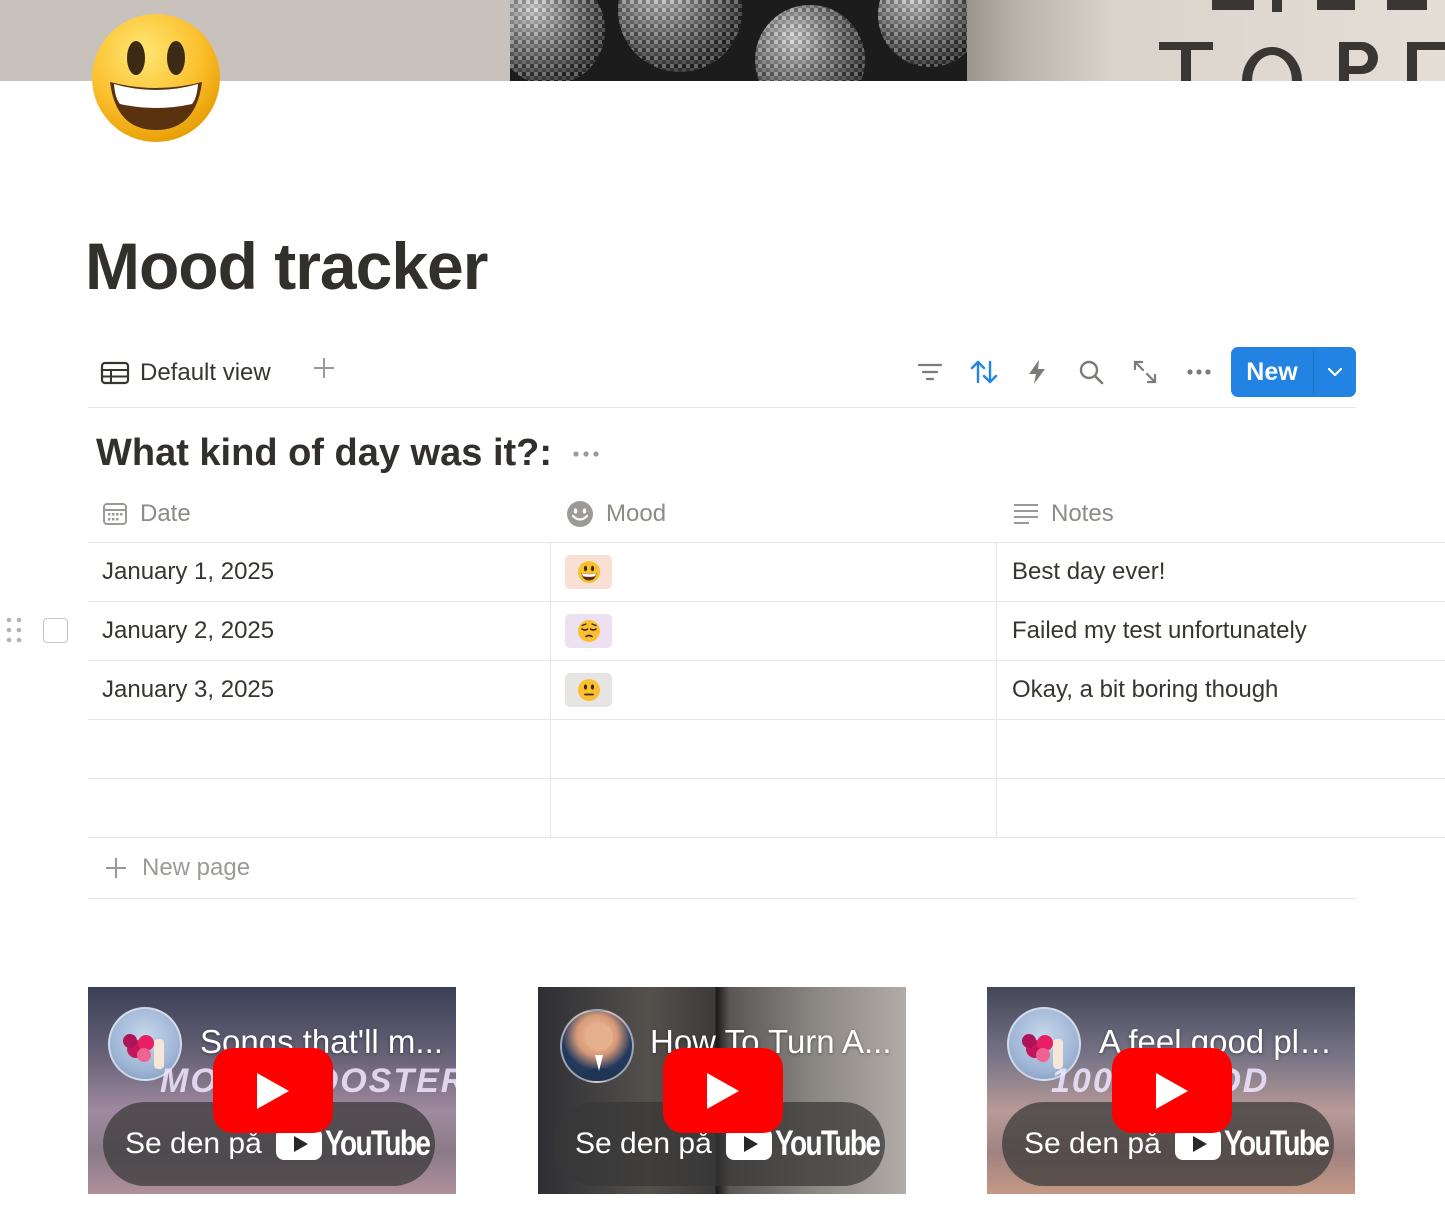  I want to click on column-header-date-label: Date, so click(165, 513).